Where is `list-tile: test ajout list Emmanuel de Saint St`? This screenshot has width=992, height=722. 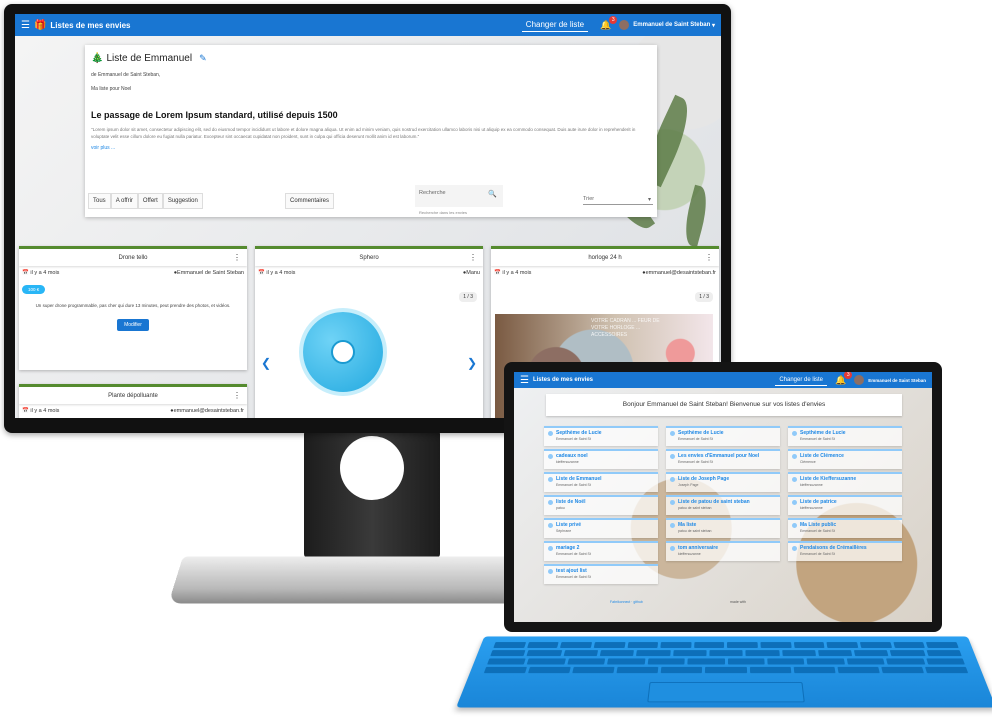 list-tile: test ajout list Emmanuel de Saint St is located at coordinates (601, 574).